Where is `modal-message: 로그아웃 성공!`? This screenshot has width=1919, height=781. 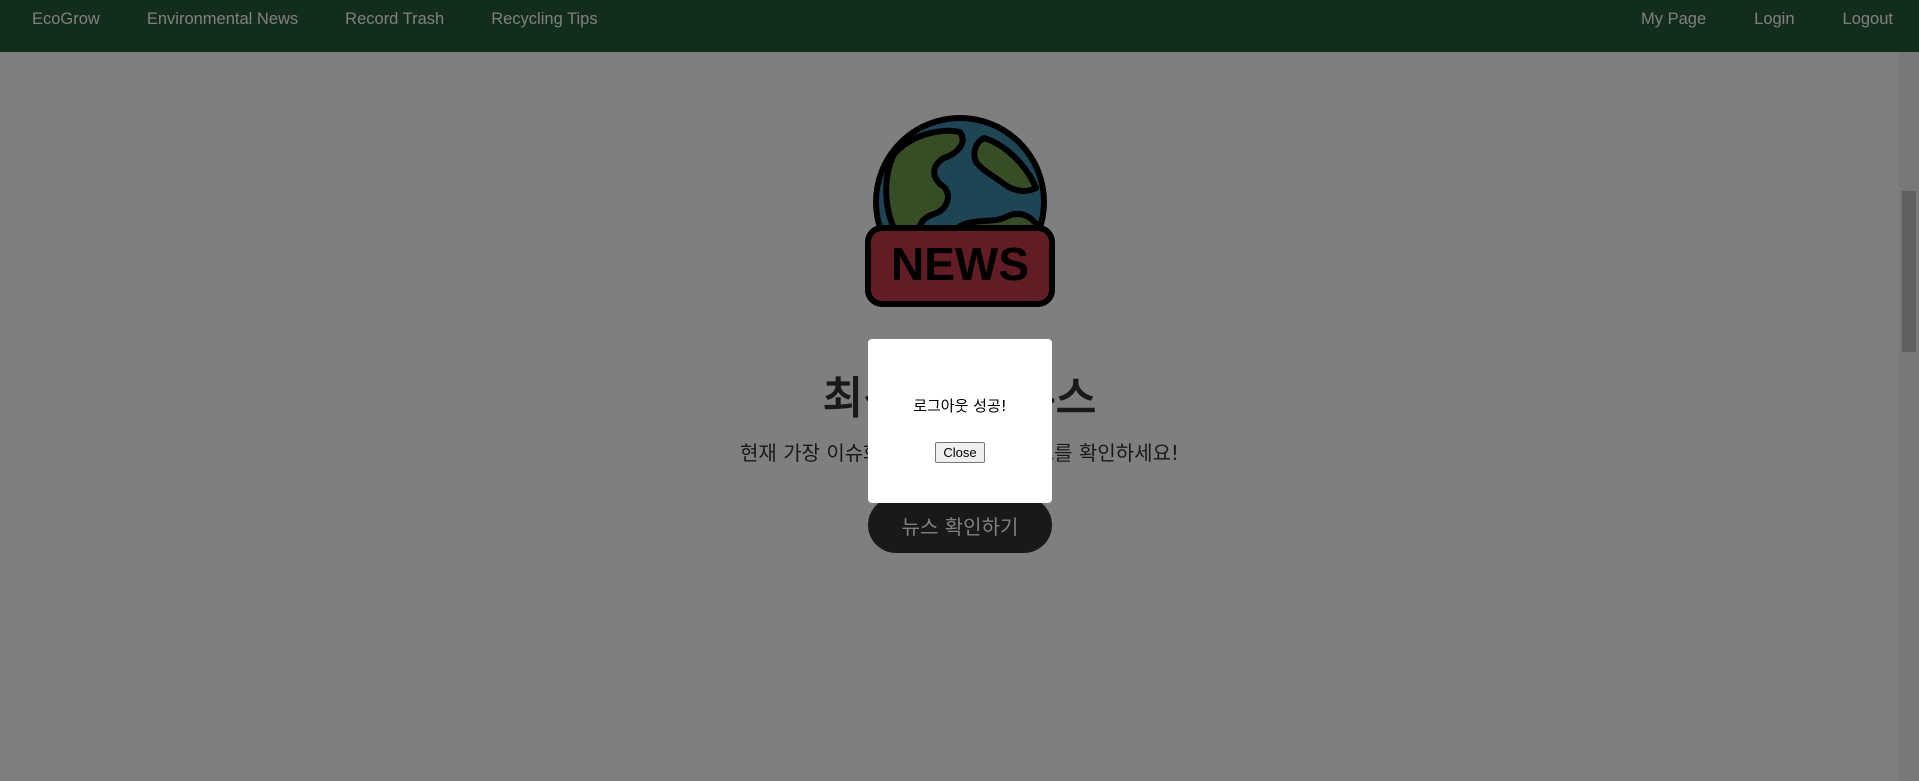 modal-message: 로그아웃 성공! is located at coordinates (960, 406).